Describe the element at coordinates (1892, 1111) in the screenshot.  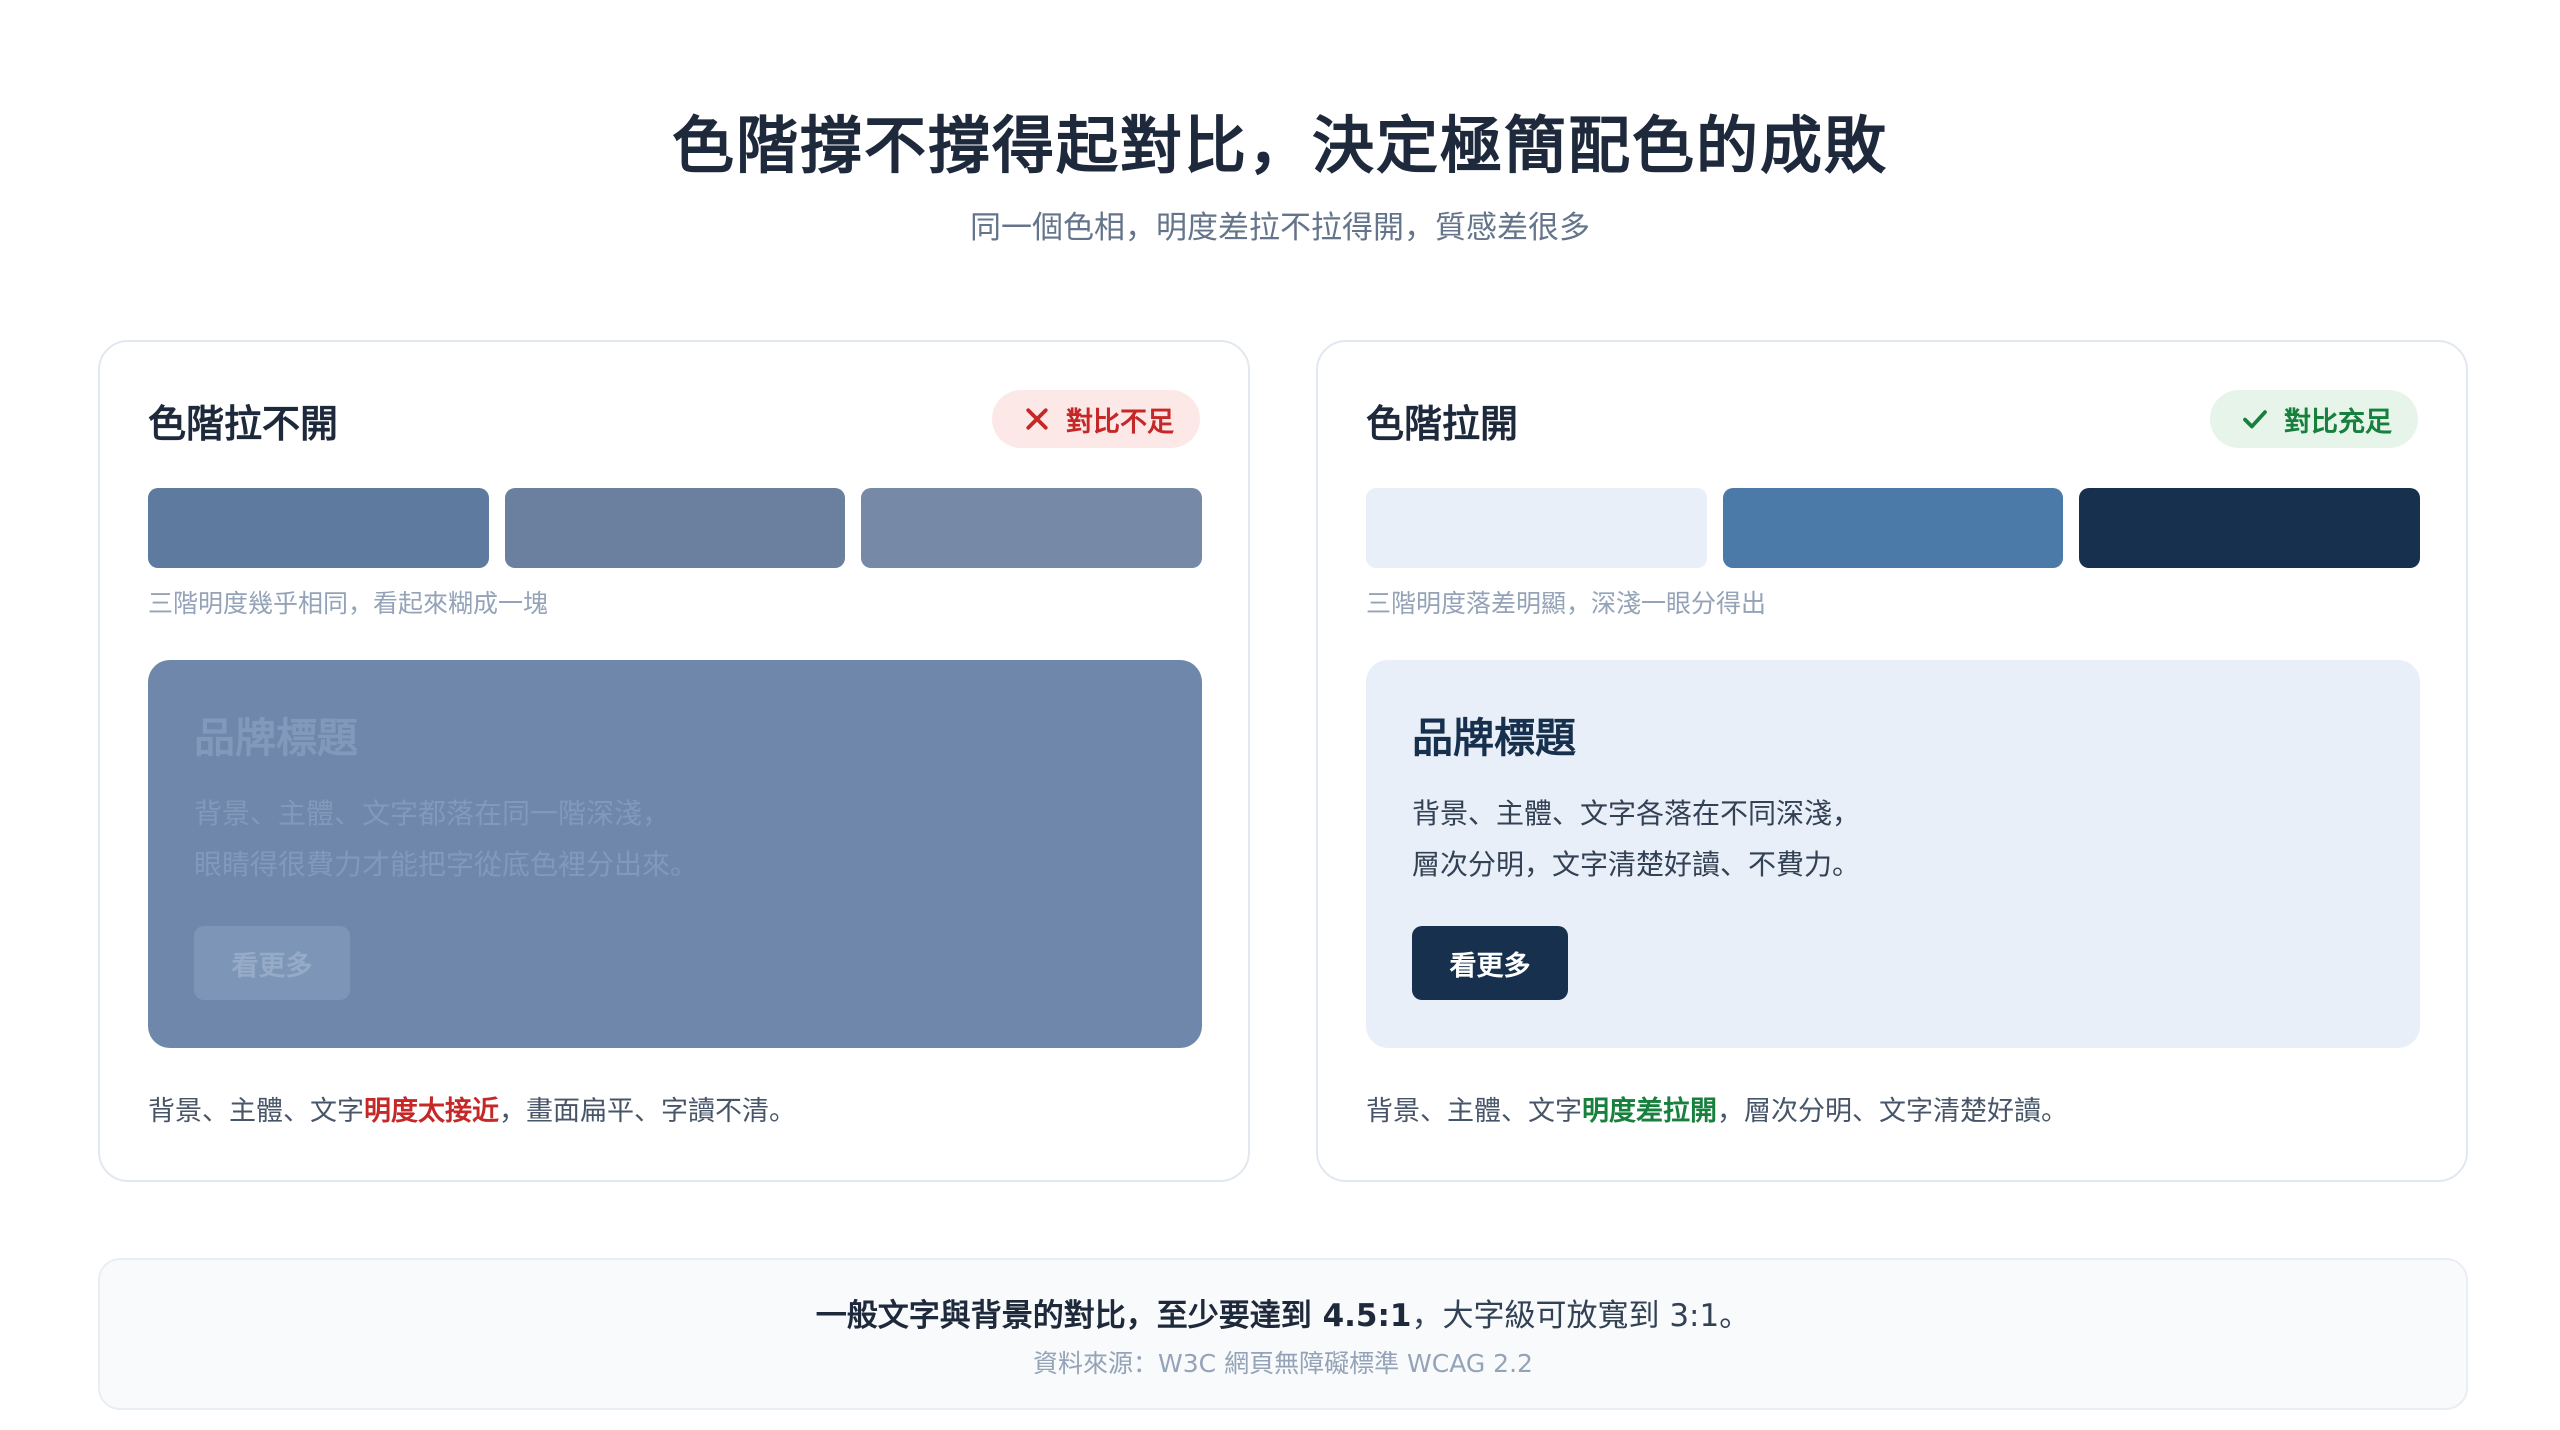
I see `footer-suffix: ，層次分明、文字清楚好讀。` at that location.